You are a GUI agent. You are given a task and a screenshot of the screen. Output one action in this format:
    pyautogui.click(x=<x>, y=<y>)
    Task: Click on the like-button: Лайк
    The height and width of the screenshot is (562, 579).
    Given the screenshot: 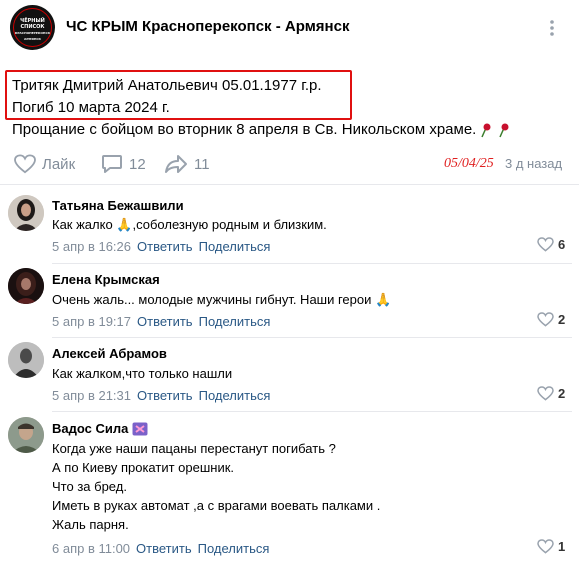 What is the action you would take?
    pyautogui.click(x=44, y=164)
    